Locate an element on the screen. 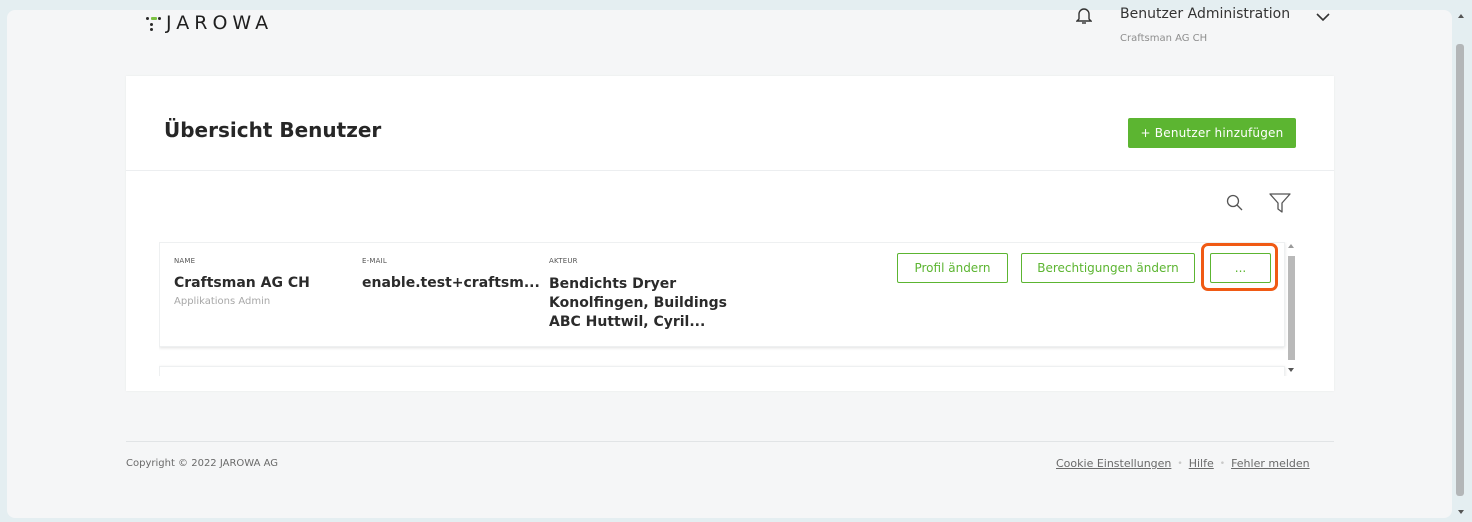  jarowa-logo: JAROWA is located at coordinates (209, 23).